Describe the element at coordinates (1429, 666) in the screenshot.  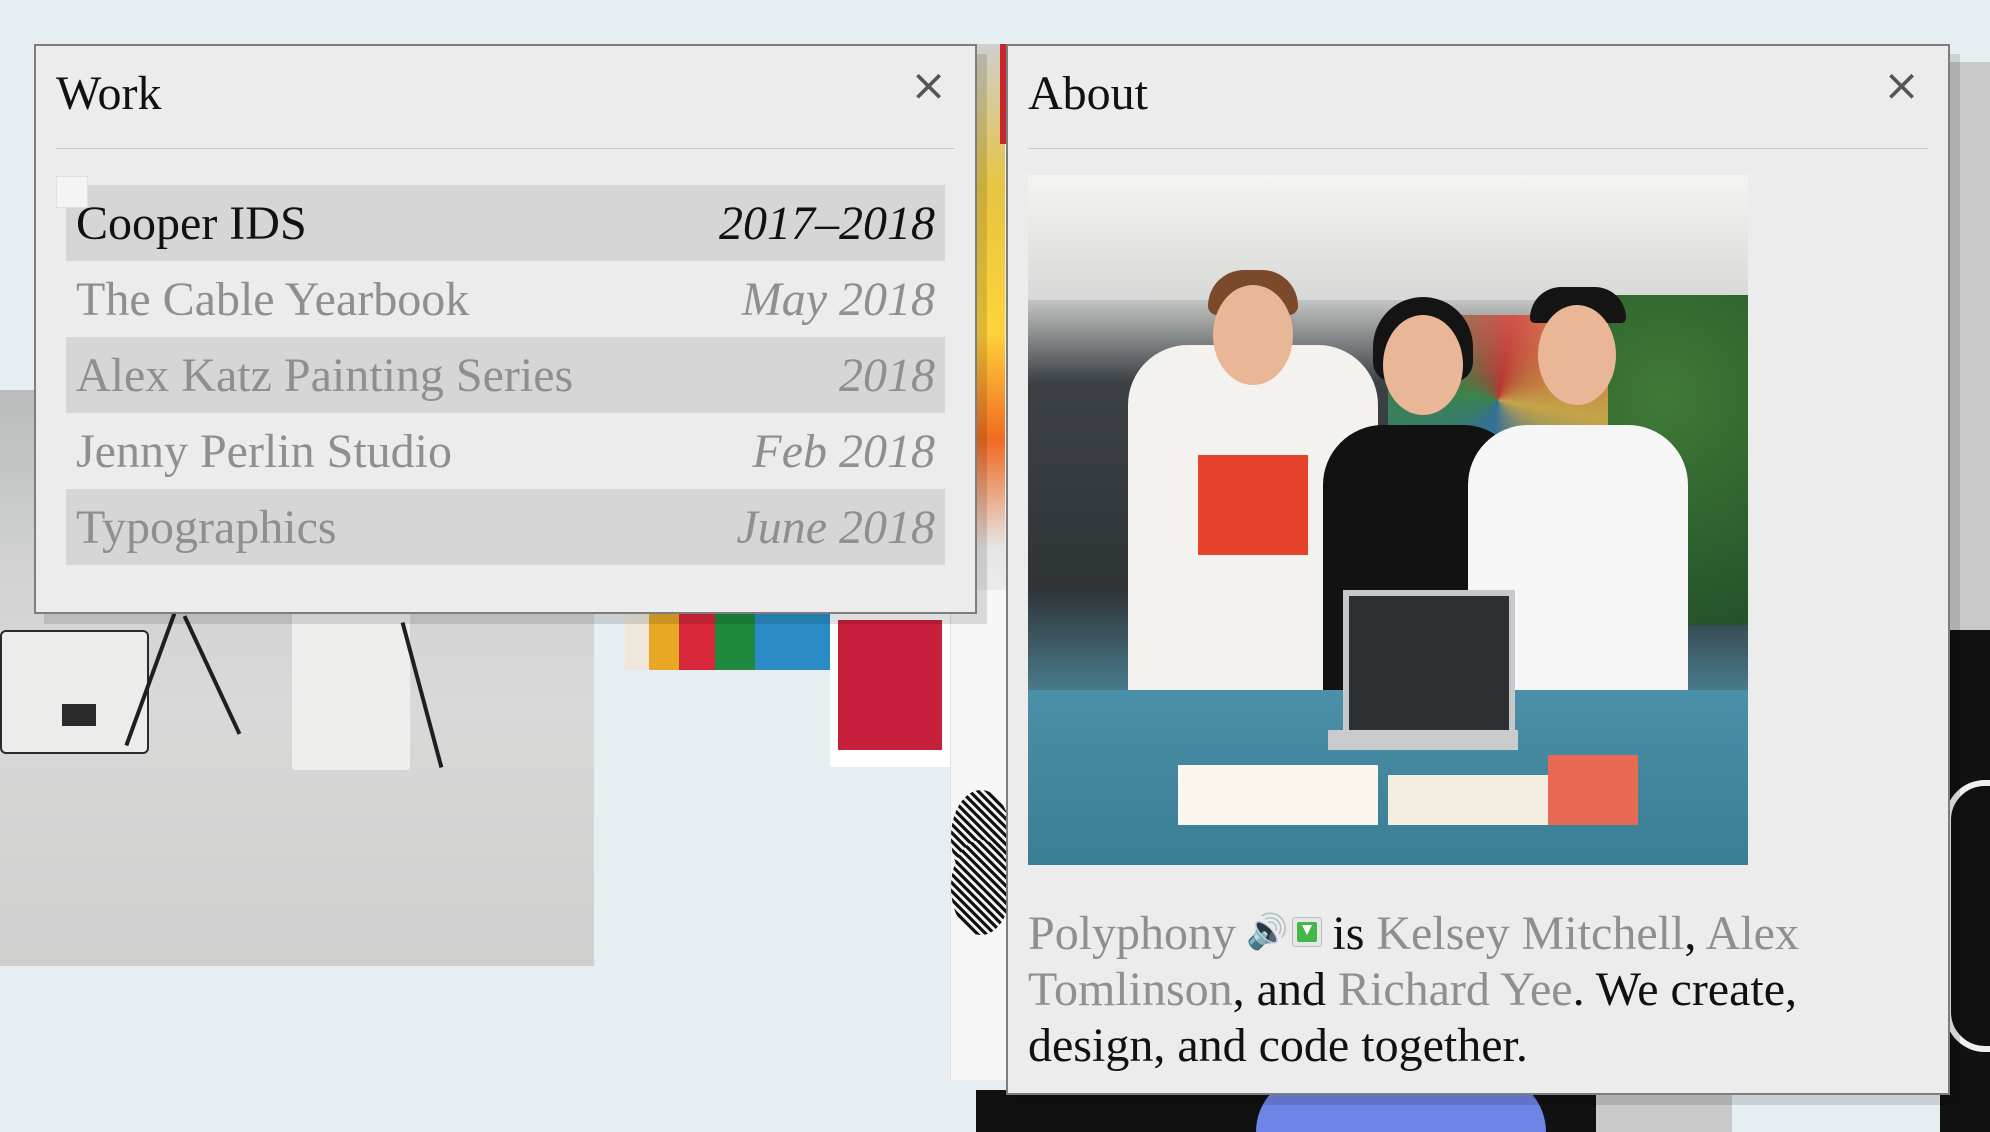
I see `laptop` at that location.